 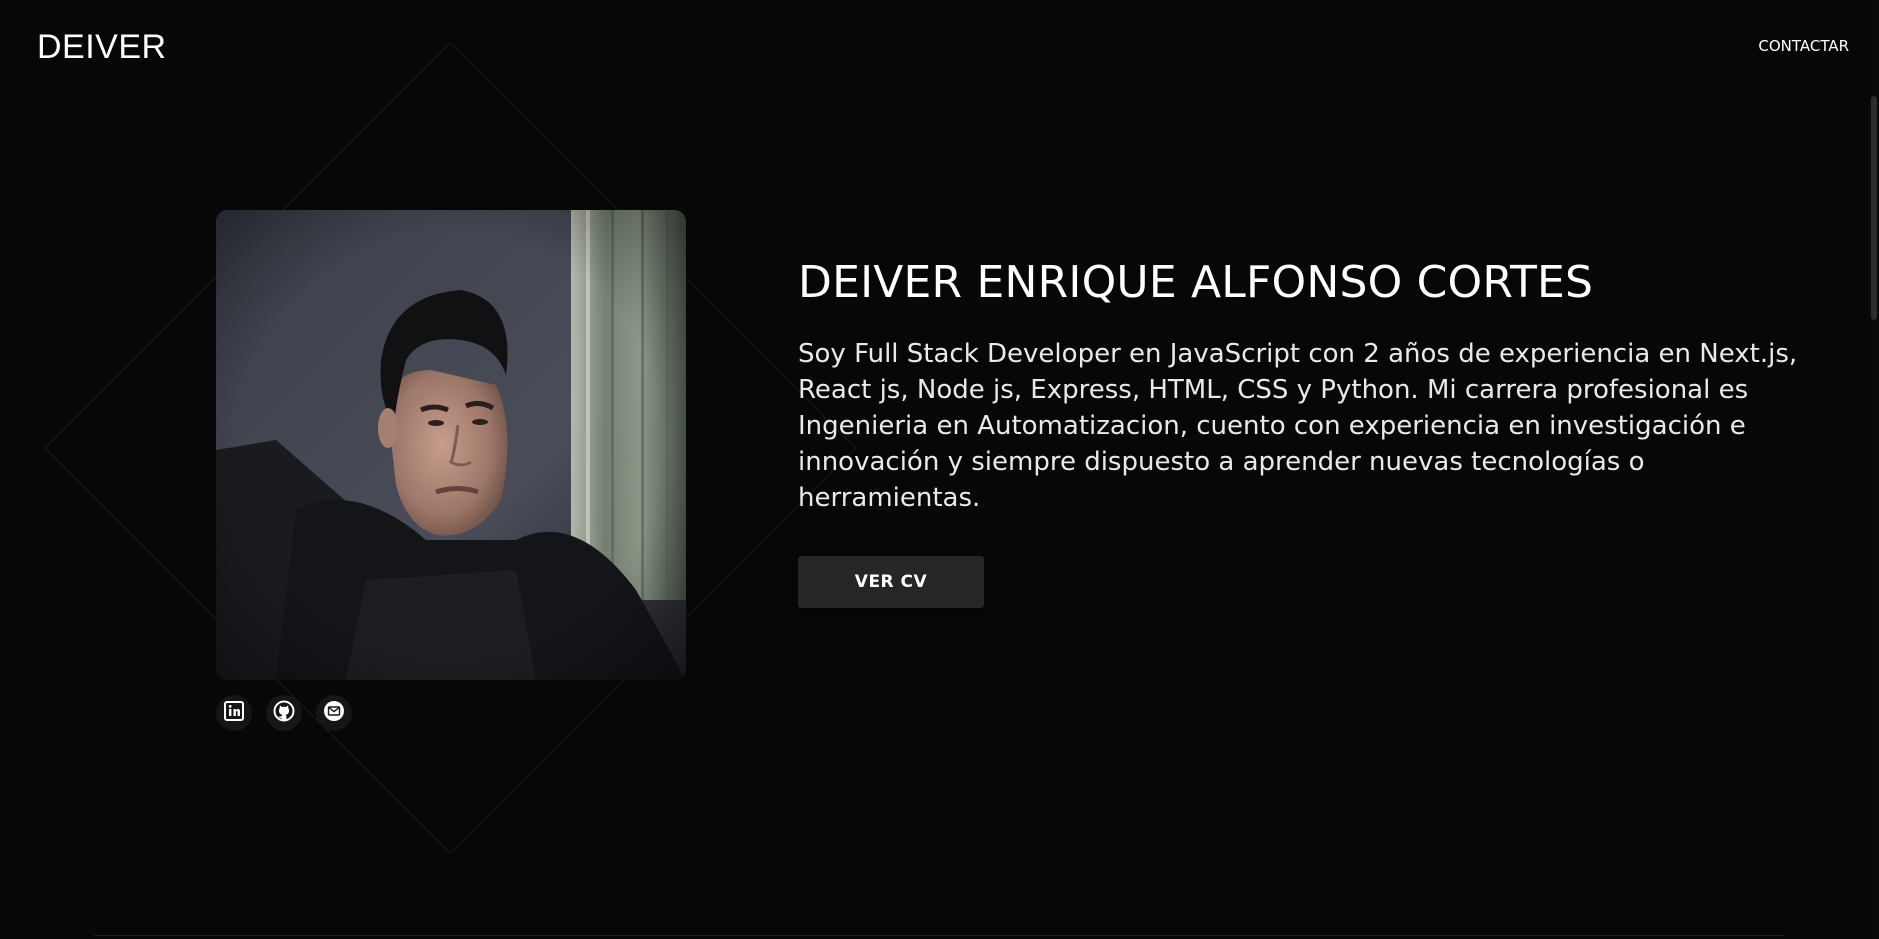 I want to click on linkedin-icon, so click(x=234, y=713).